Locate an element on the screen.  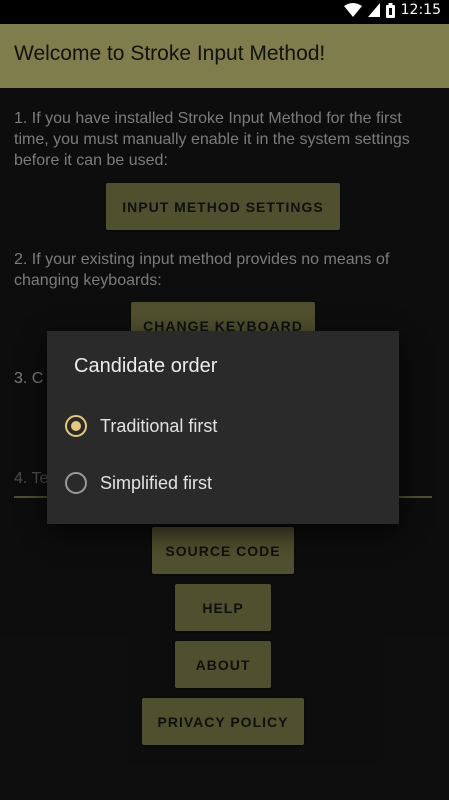
dialog-title: Candidate order is located at coordinates (146, 366).